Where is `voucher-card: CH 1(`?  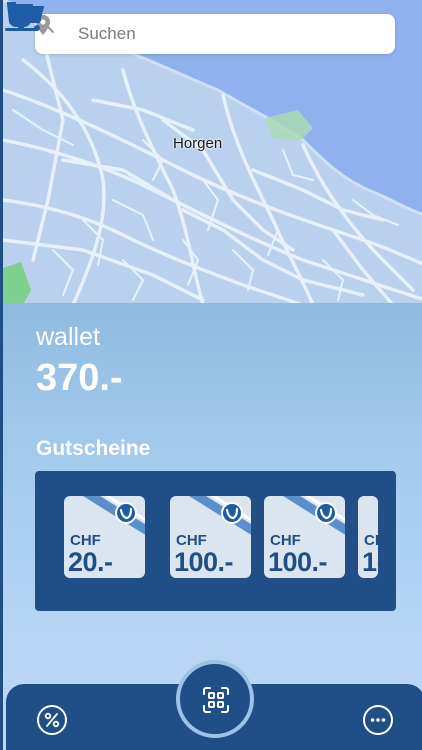
voucher-card: CH 1( is located at coordinates (368, 537).